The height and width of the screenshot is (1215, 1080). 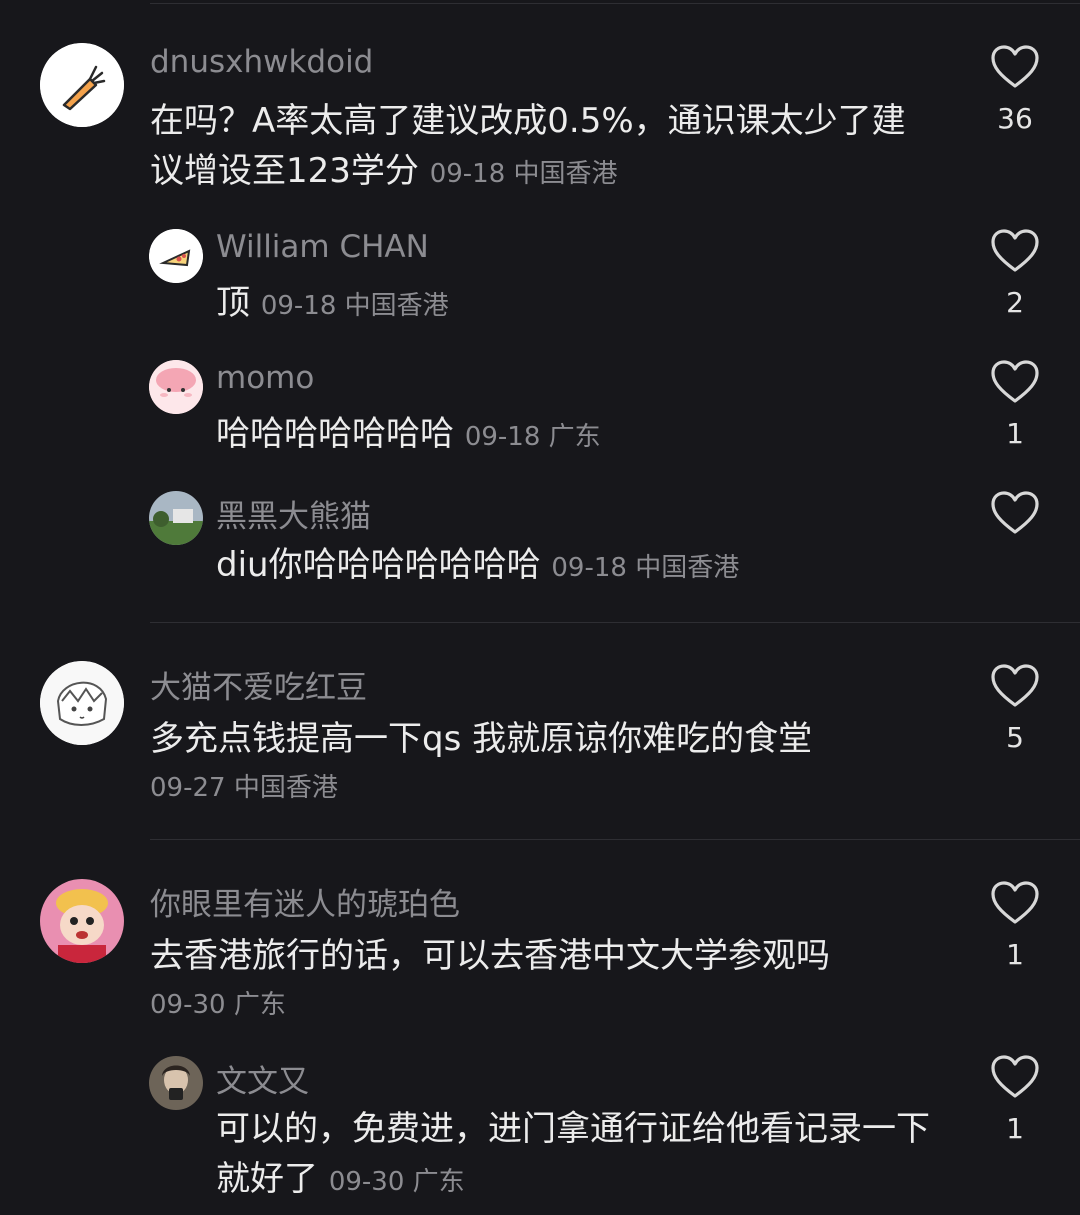 What do you see at coordinates (573, 1154) in the screenshot?
I see `reply-body: 可以的，免费进，进门拿通行证给他看记录一下就好了` at bounding box center [573, 1154].